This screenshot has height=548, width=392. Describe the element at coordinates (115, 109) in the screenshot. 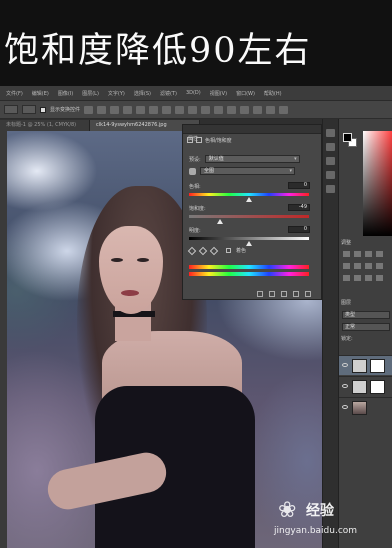

I see `align-bottom-icon` at that location.